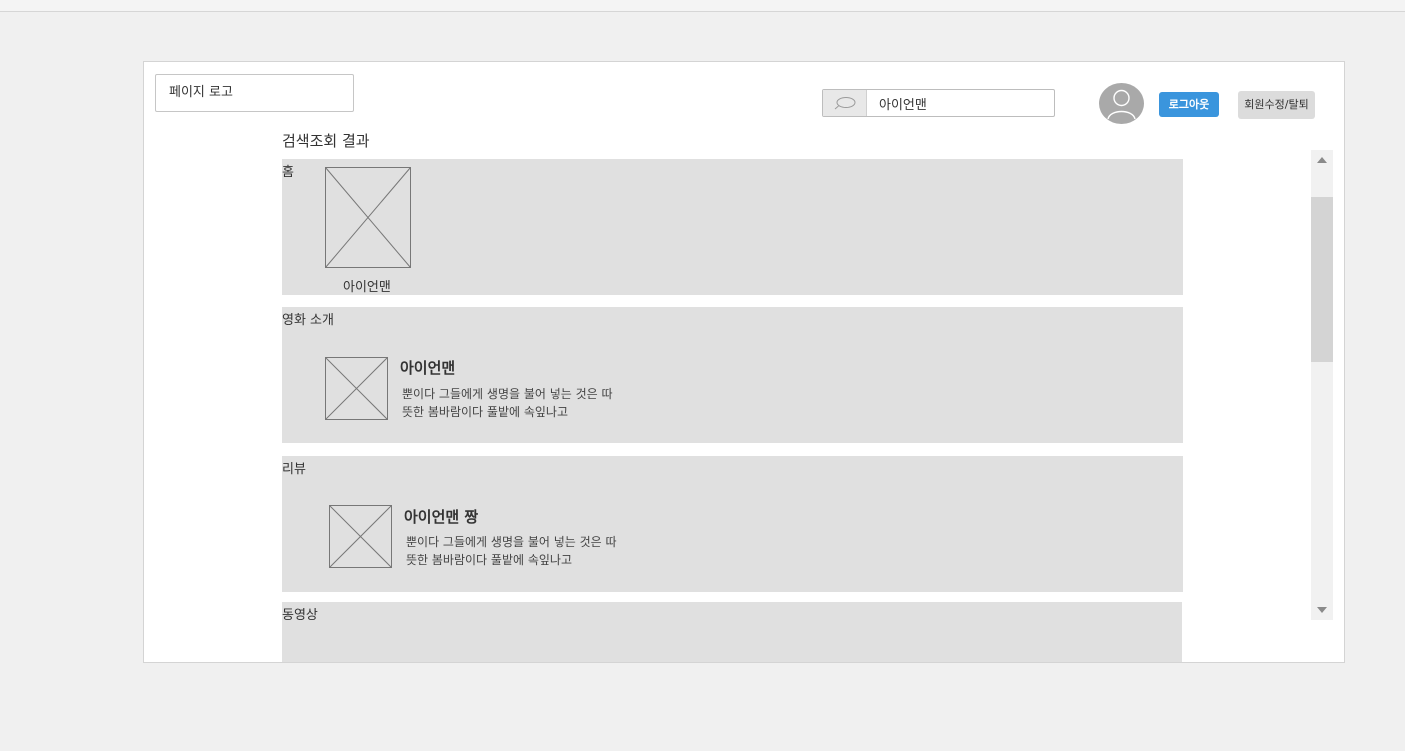  Describe the element at coordinates (702, 6) in the screenshot. I see `browser-top-bar` at that location.